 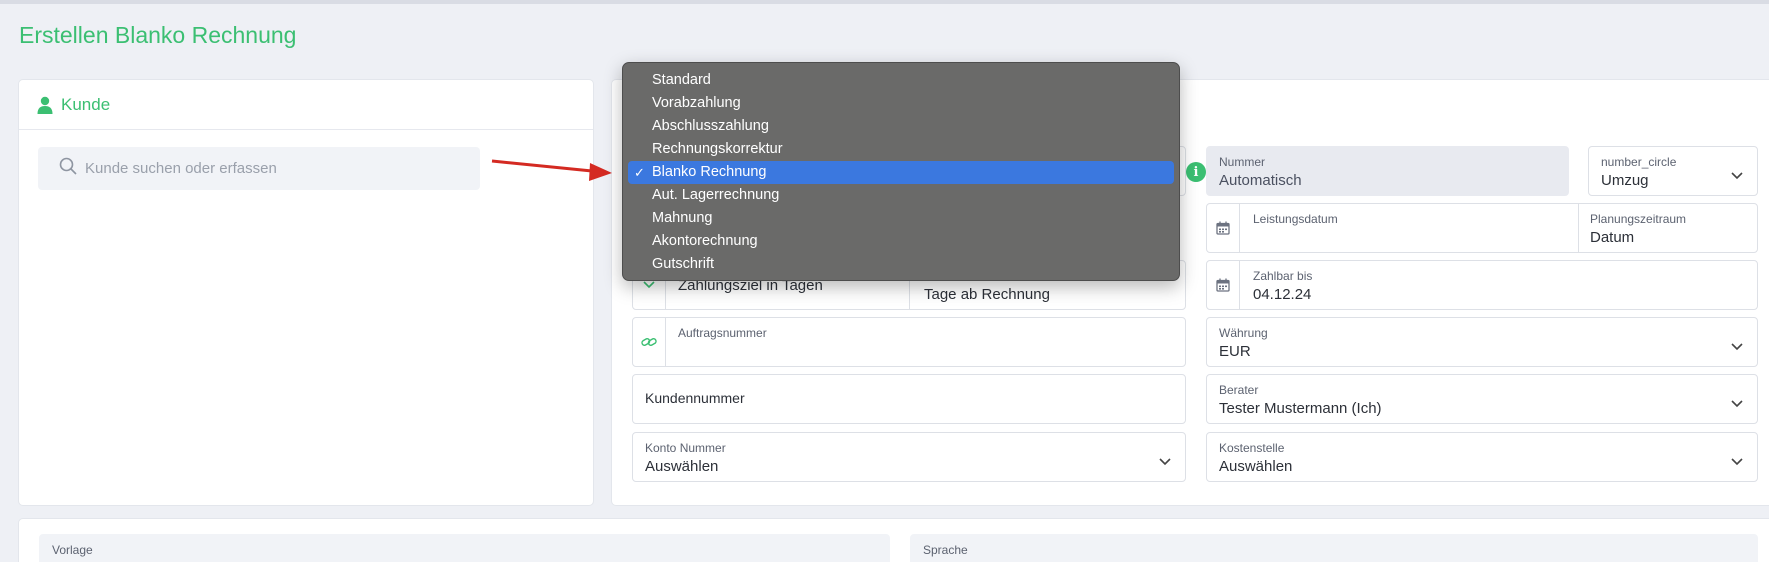 I want to click on order-number-label: Auftragsnummer, so click(x=722, y=333).